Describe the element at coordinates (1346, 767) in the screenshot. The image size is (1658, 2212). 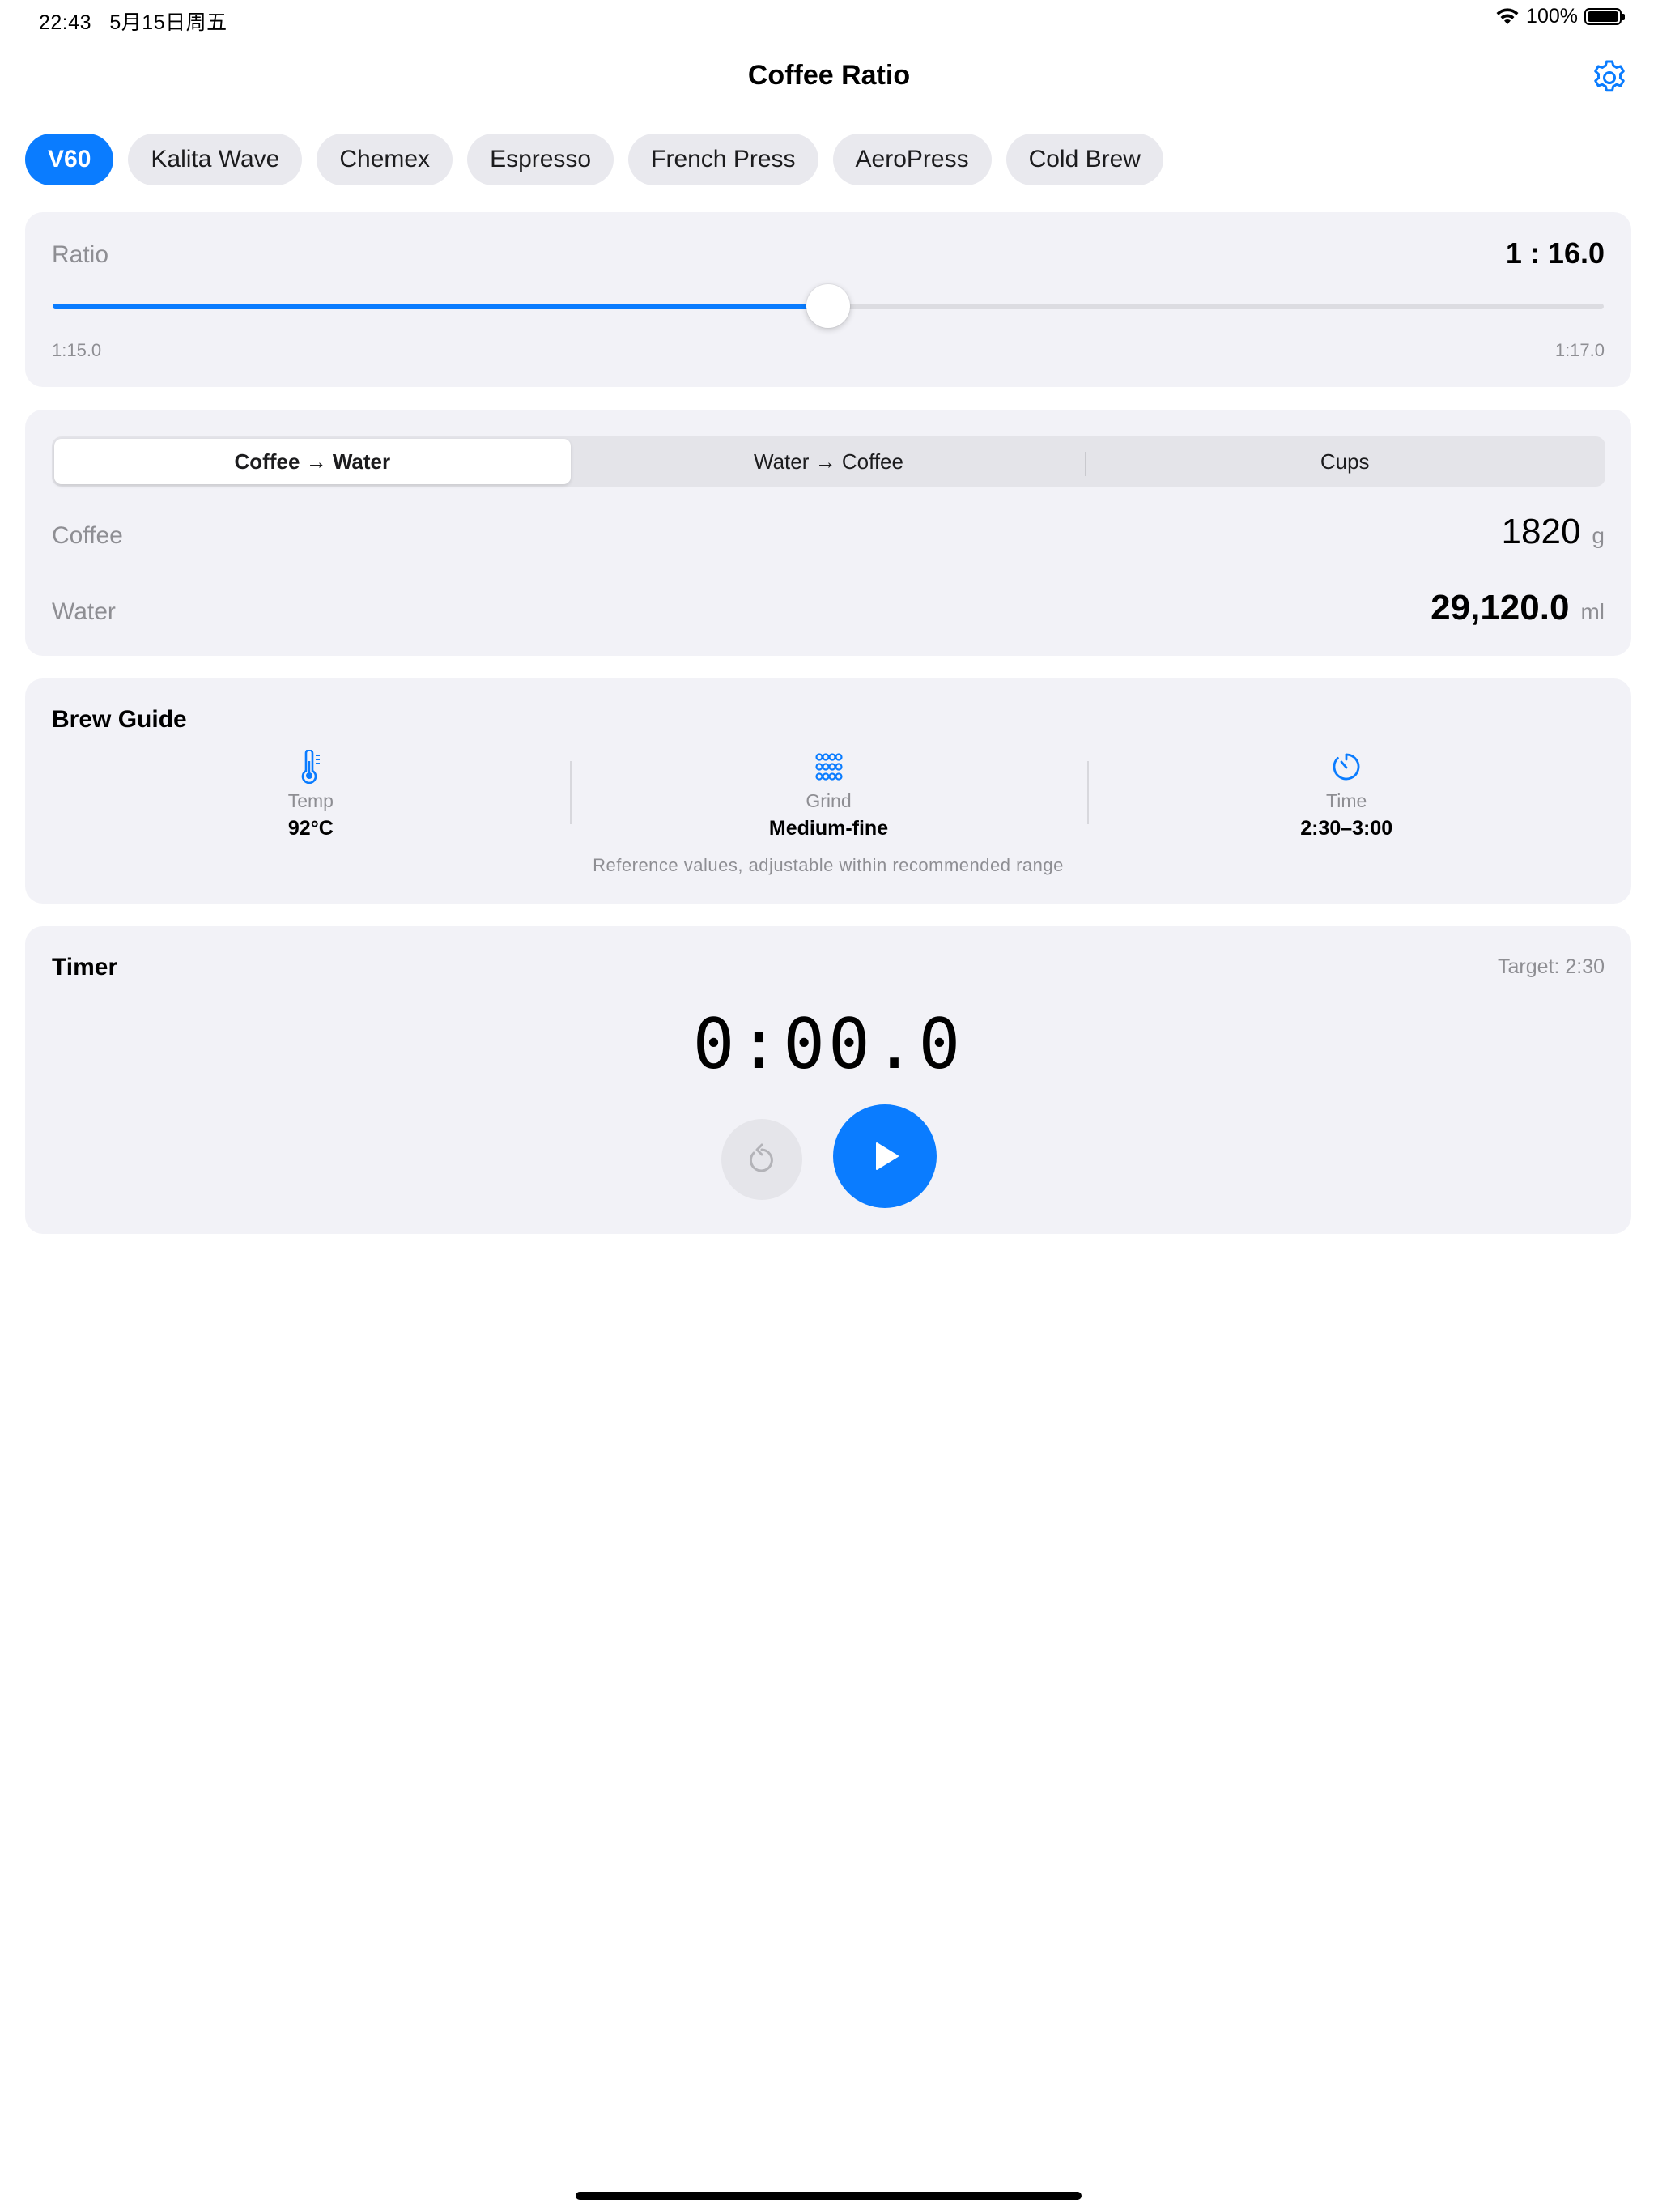
I see `timer-icon` at that location.